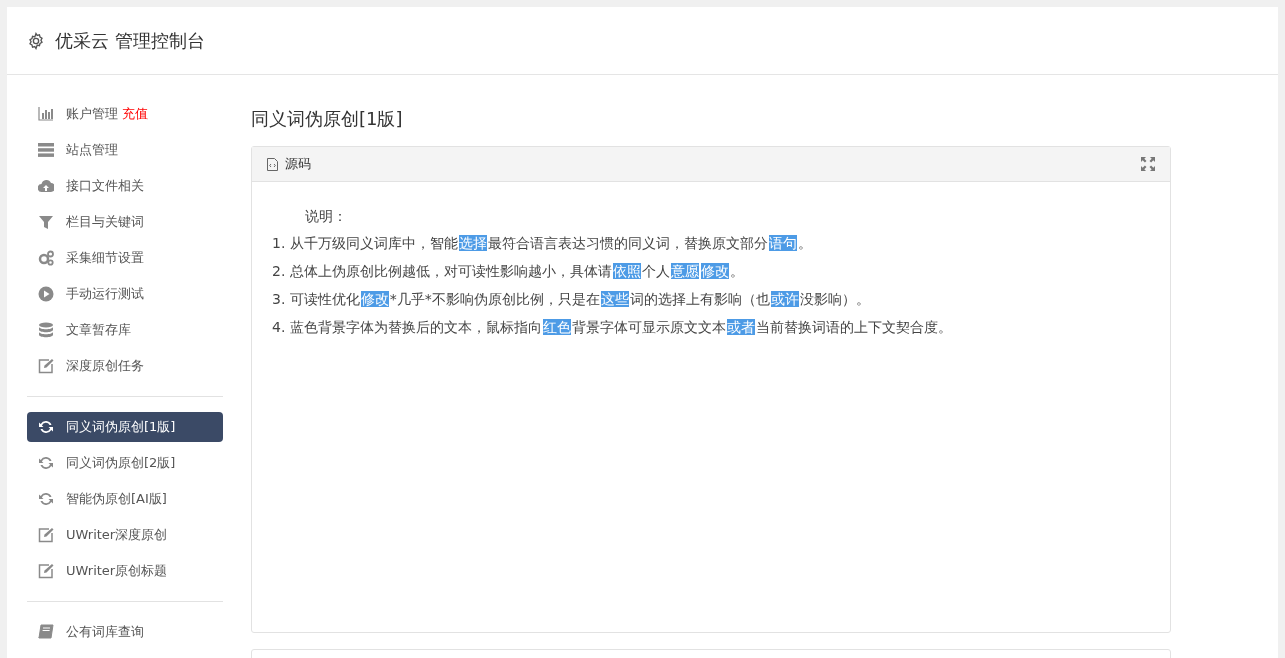 This screenshot has width=1285, height=658. What do you see at coordinates (92, 150) in the screenshot?
I see `sidebar-label: 站点管理` at bounding box center [92, 150].